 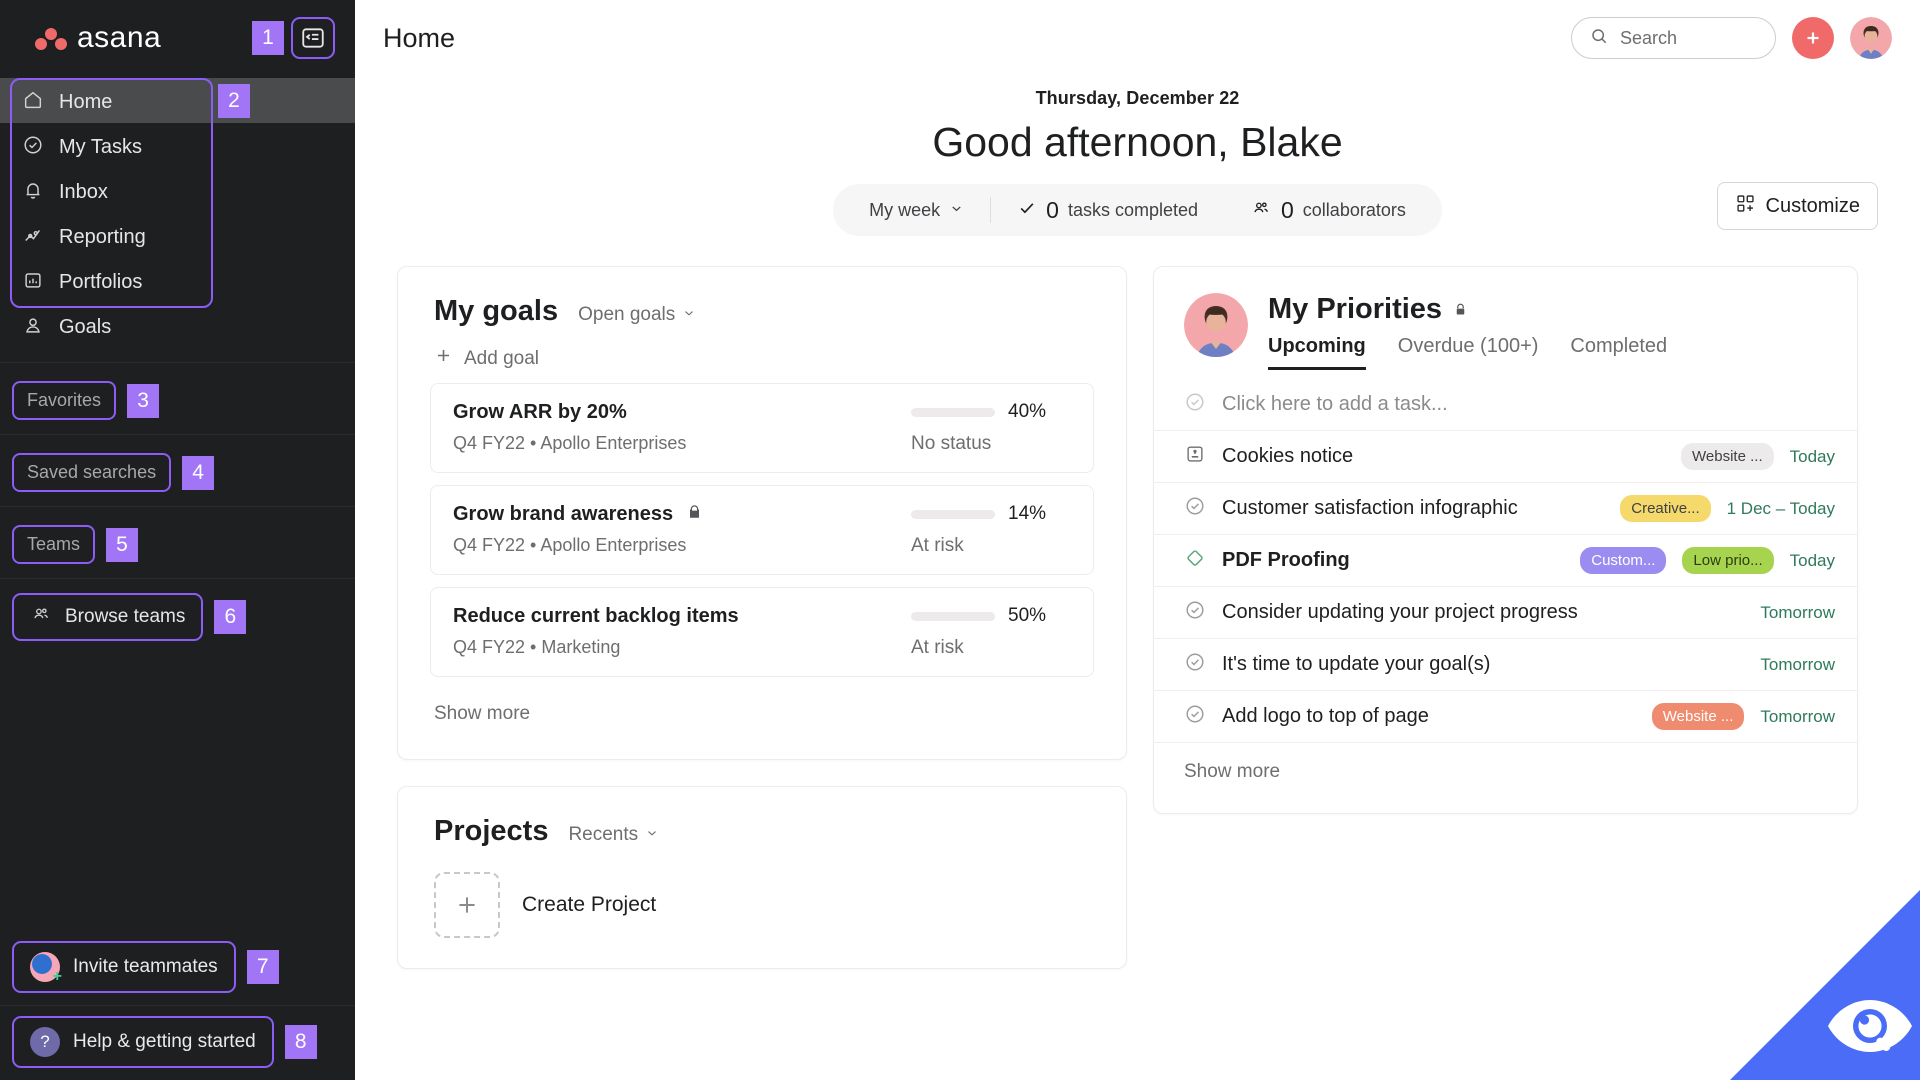 I want to click on help-label: Help & getting started, so click(x=164, y=1041).